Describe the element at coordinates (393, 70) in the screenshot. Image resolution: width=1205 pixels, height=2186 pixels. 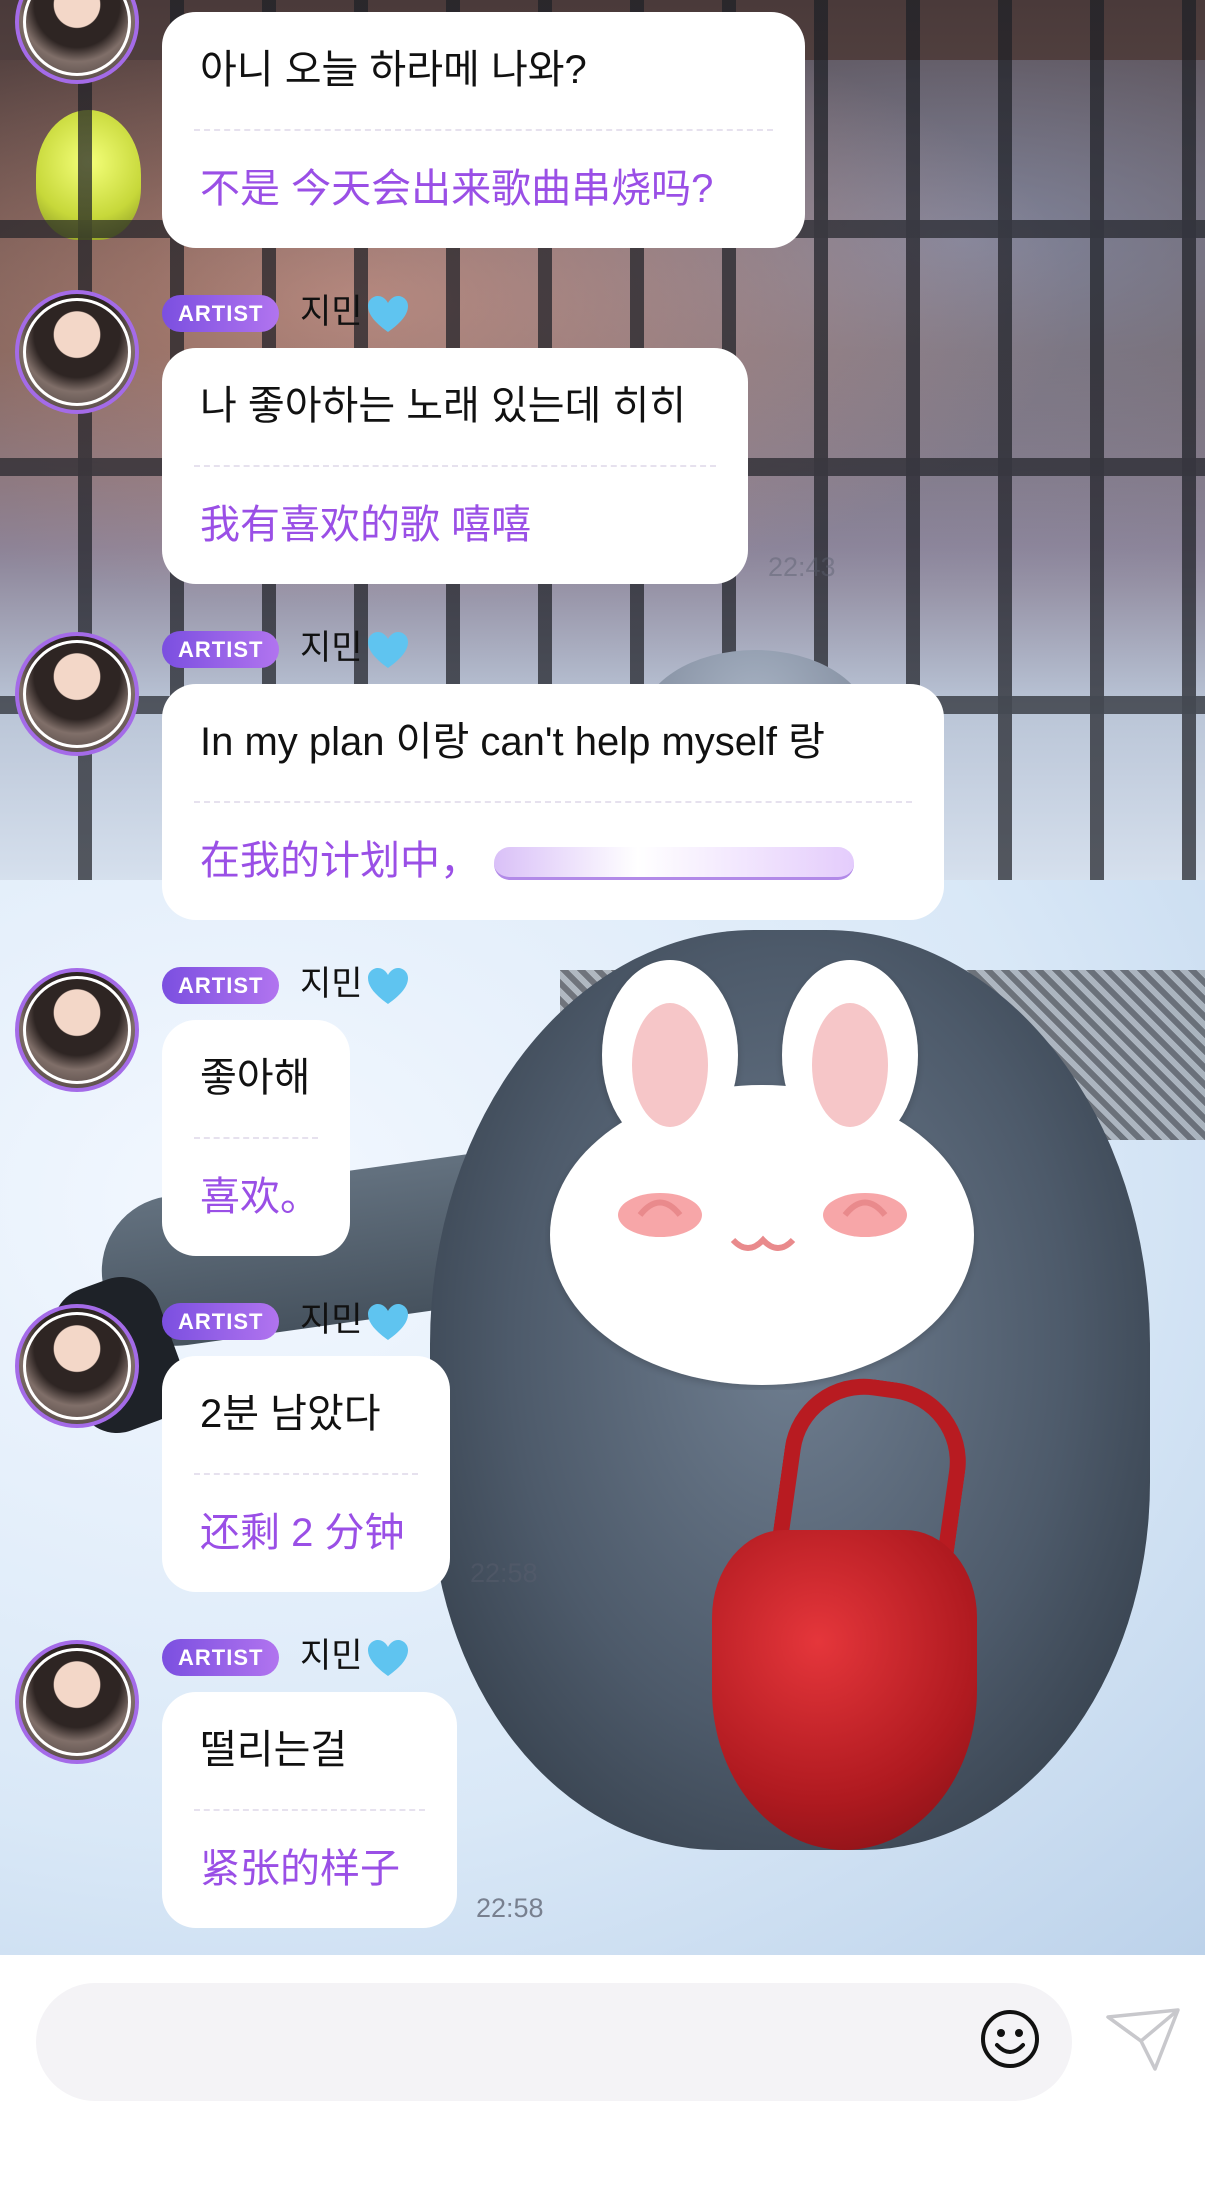
I see `message-korean: 아니 오늘 하라메 나와?` at that location.